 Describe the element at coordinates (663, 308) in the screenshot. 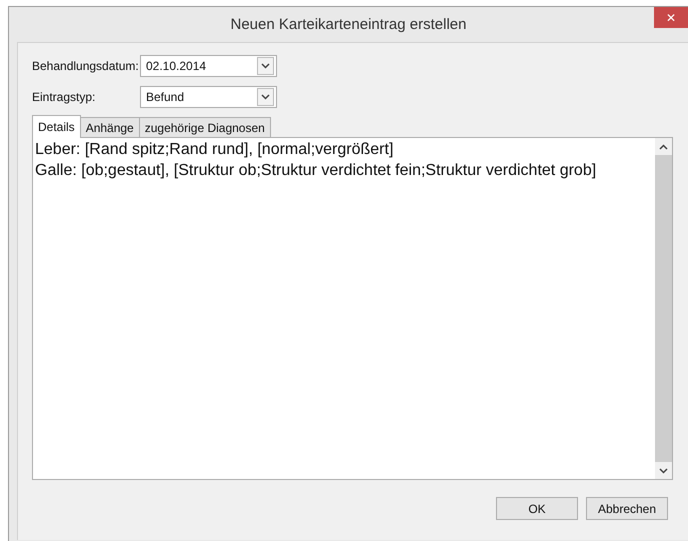

I see `scrollbar` at that location.